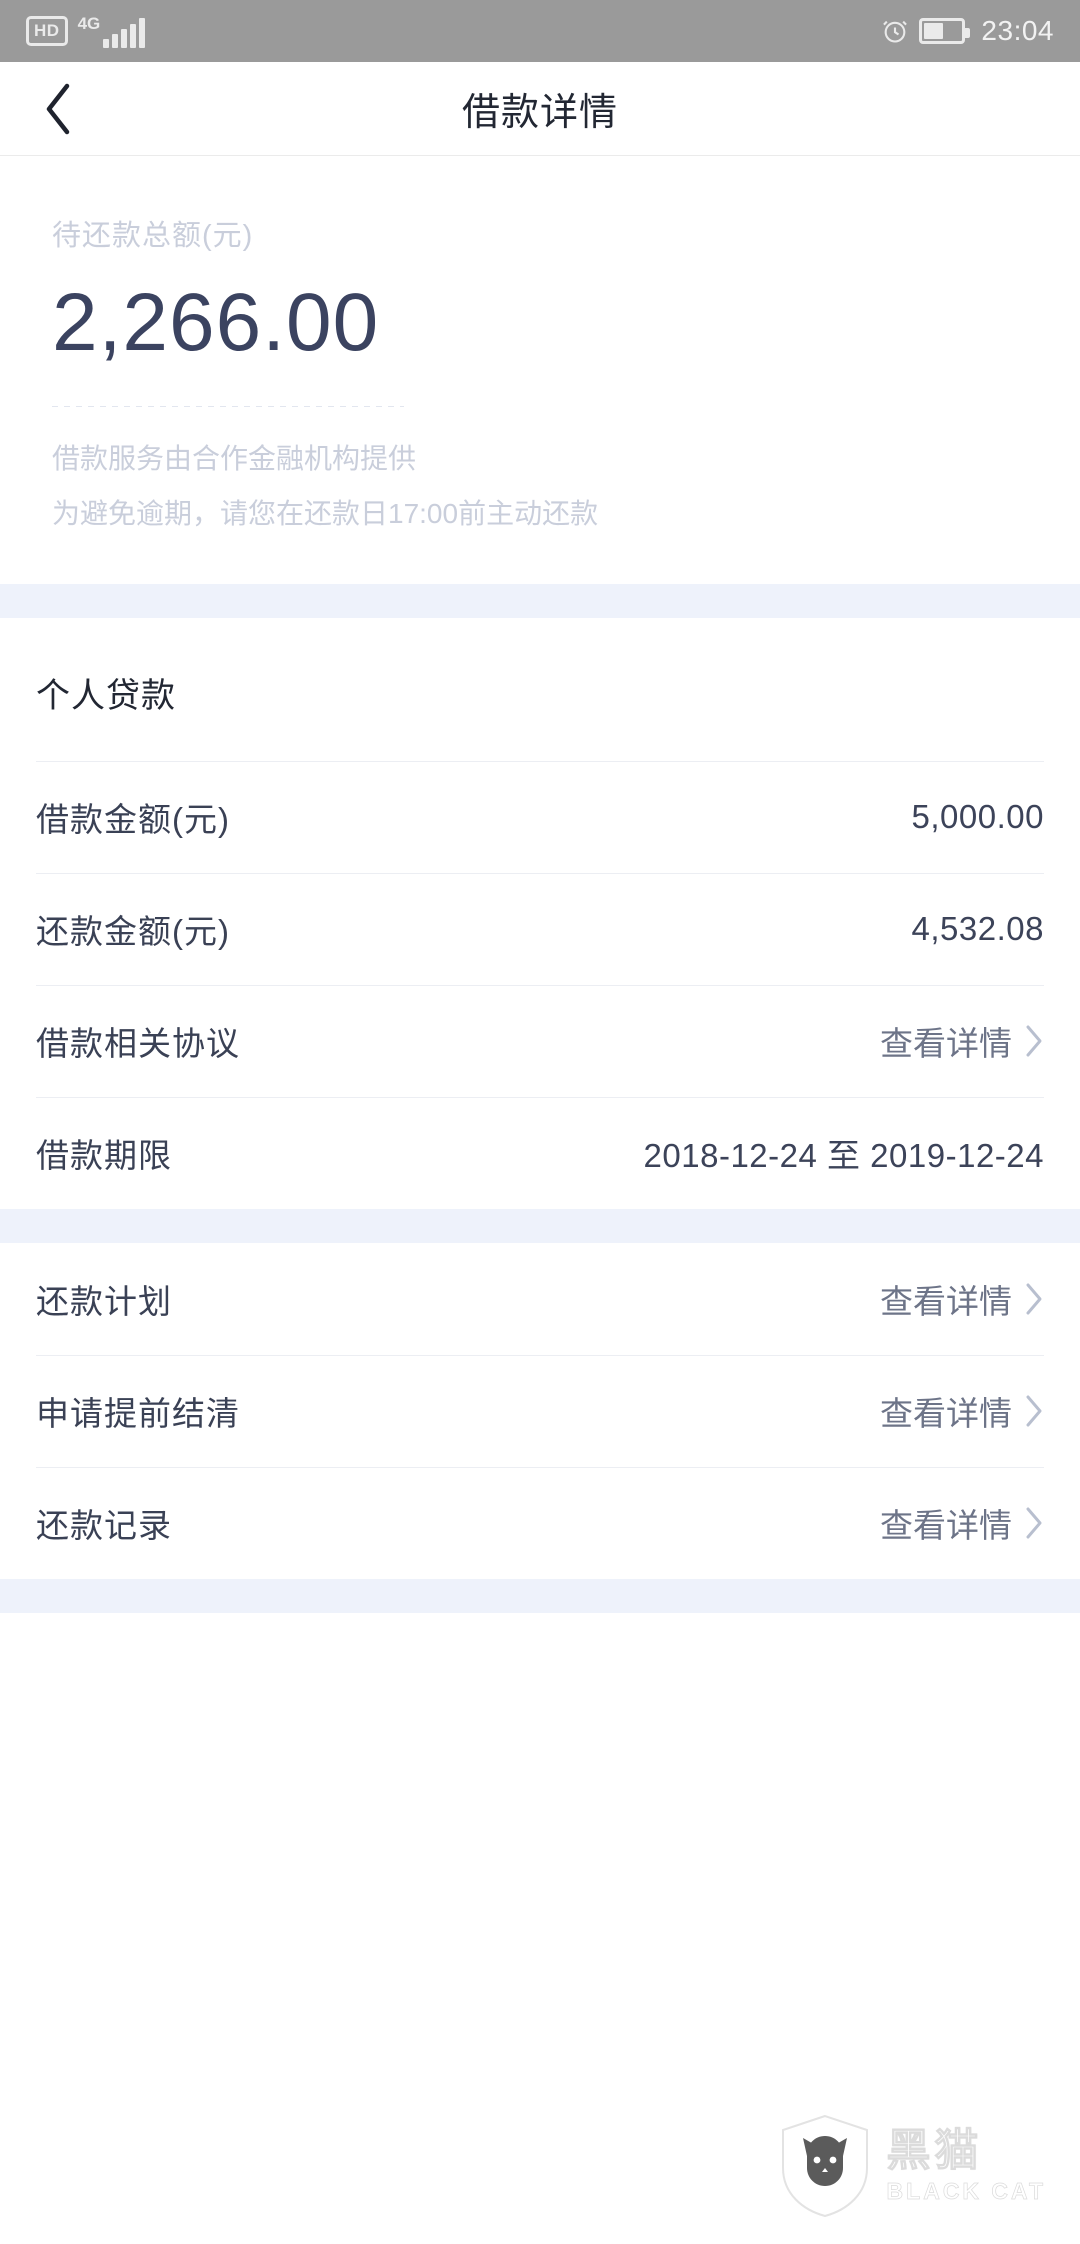 The height and width of the screenshot is (2244, 1080). I want to click on table-row: 还款金额(元) 4,532.08, so click(540, 928).